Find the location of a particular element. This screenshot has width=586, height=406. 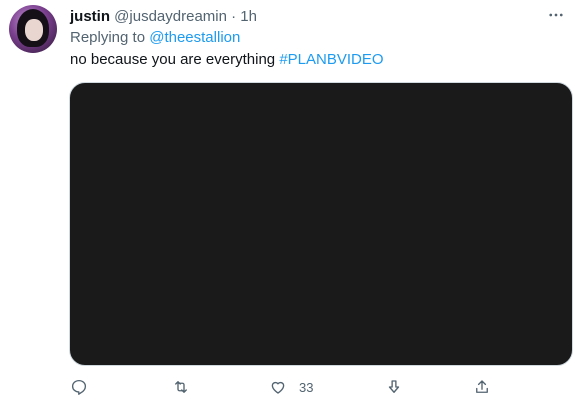

hashtag-link: #PLANBVIDEO is located at coordinates (331, 59).